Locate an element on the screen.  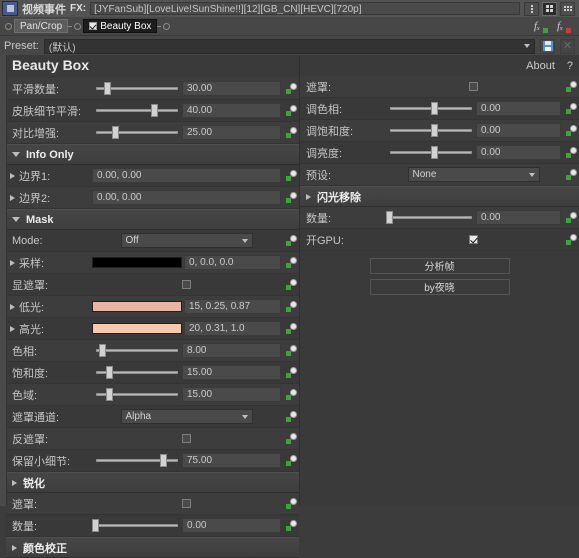
slider-smooth-amount is located at coordinates (137, 89).